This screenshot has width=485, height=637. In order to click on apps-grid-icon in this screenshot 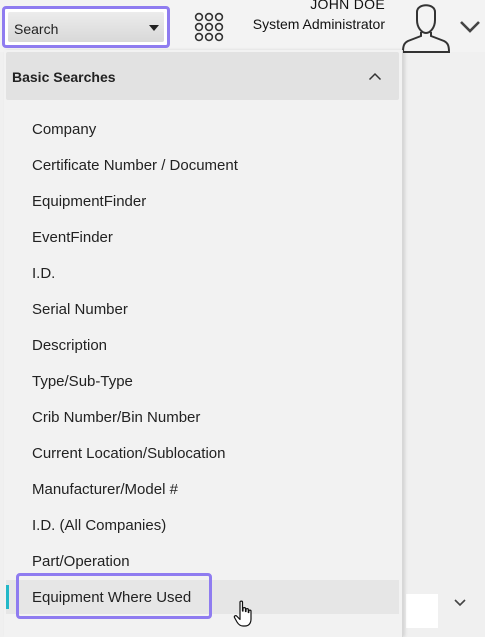, I will do `click(211, 29)`.